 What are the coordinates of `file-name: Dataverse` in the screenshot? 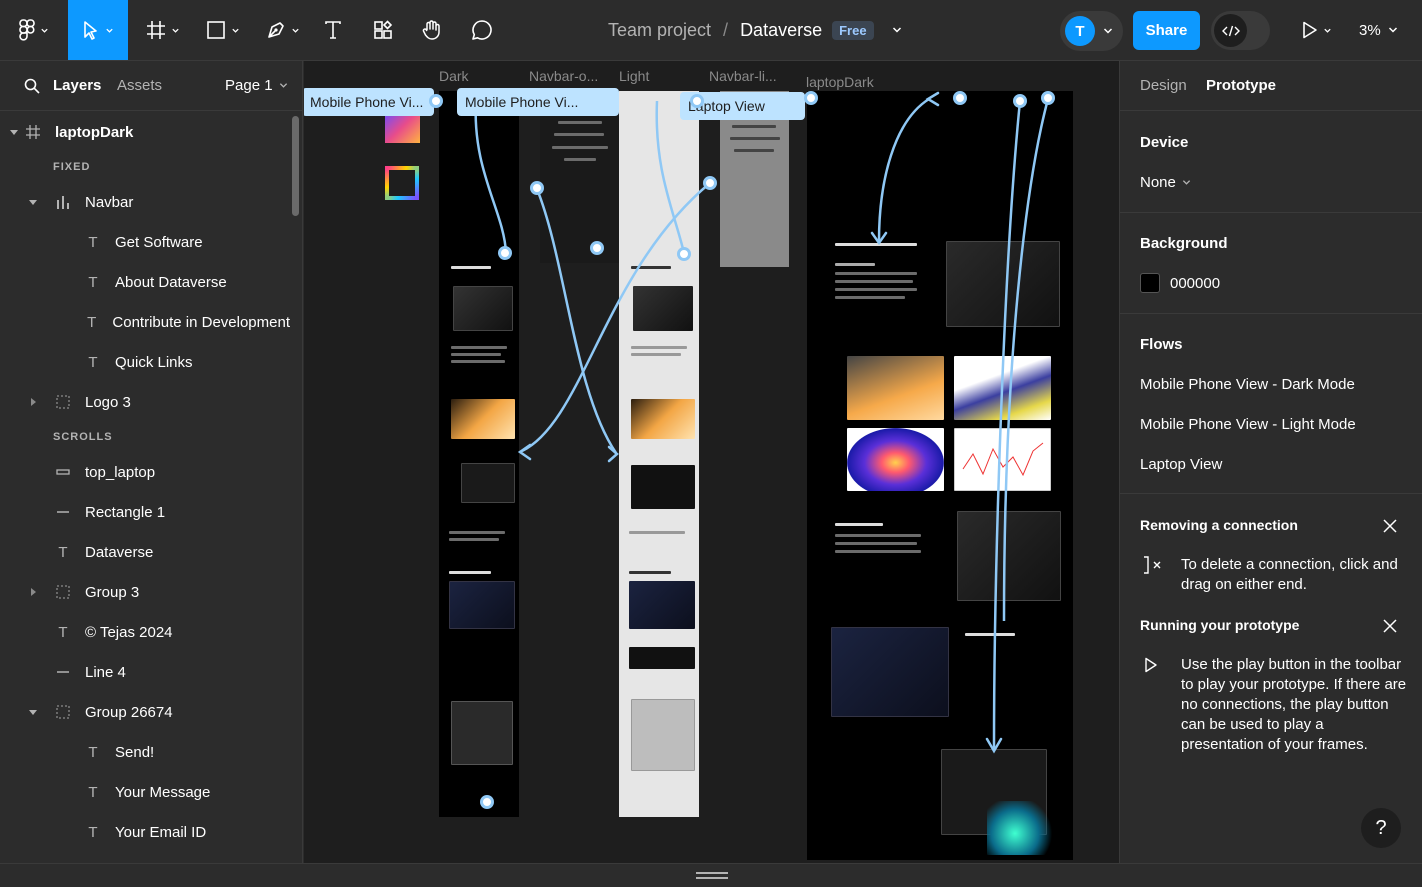 It's located at (781, 30).